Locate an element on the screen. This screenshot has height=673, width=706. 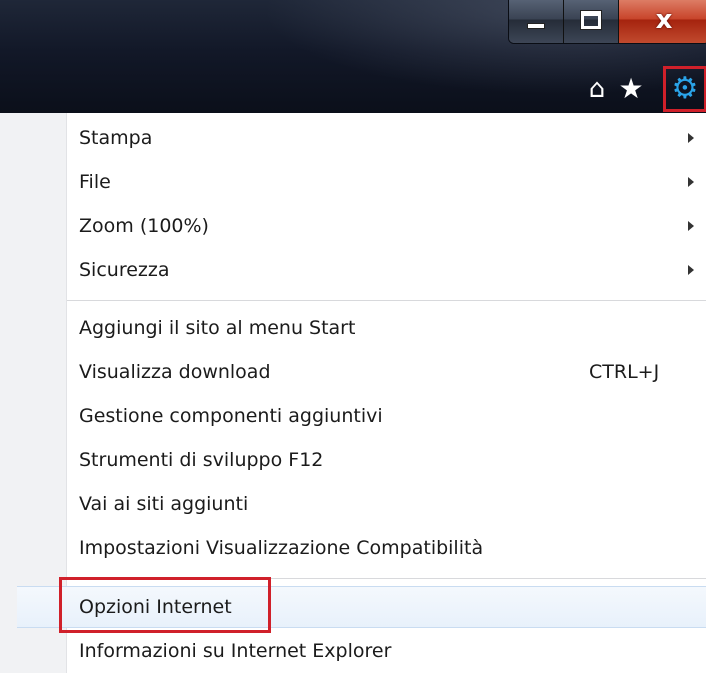
menu-item-zoom: Zoom (100%) is located at coordinates (386, 226).